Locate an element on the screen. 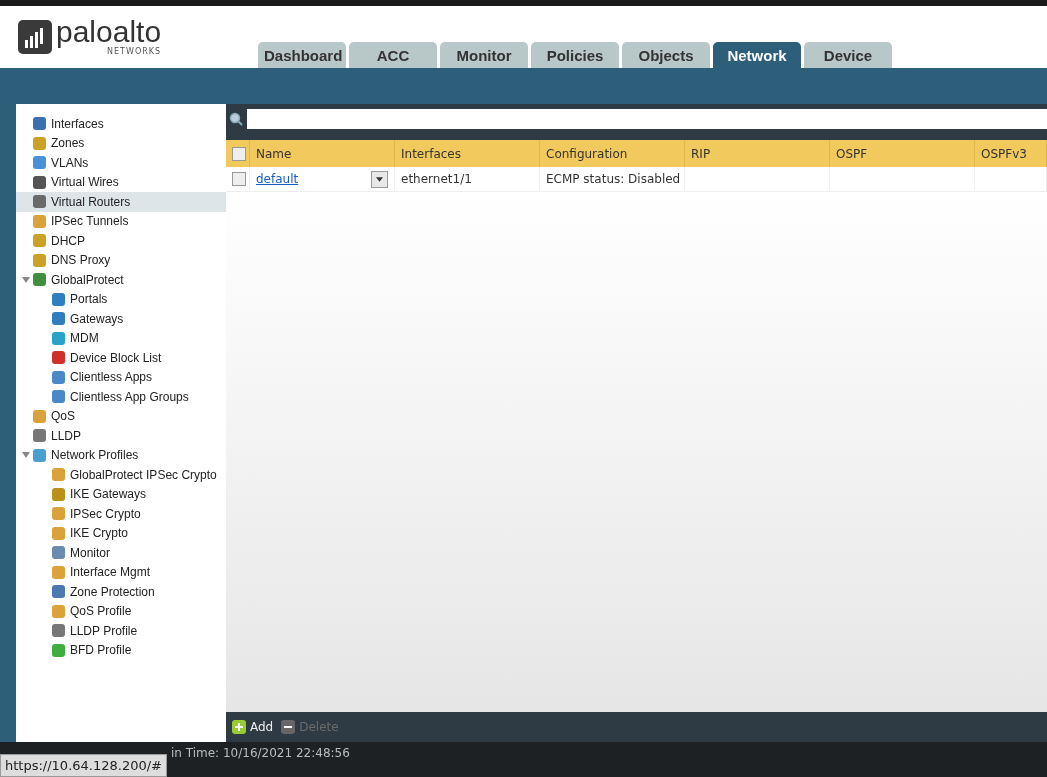 This screenshot has width=1047, height=777. nav-tab: Device is located at coordinates (848, 55).